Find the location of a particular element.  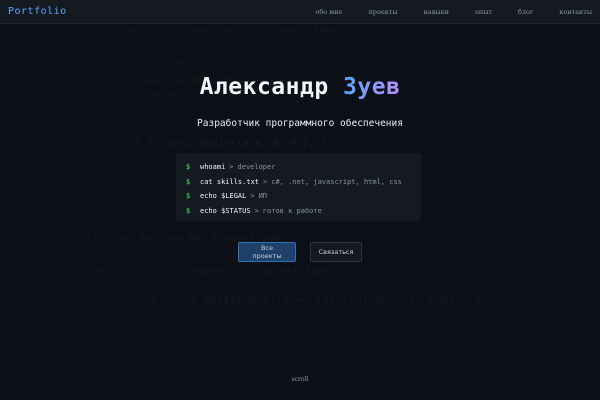

hero-name: Александр Зуев is located at coordinates (300, 87).